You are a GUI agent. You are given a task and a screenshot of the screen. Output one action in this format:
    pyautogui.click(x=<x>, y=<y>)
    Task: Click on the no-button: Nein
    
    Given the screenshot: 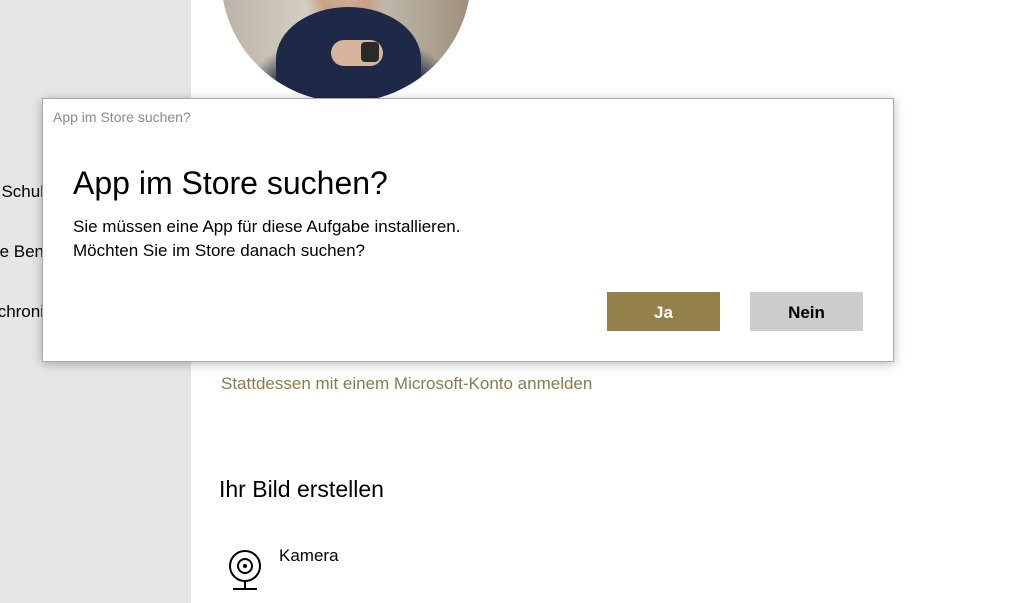 What is the action you would take?
    pyautogui.click(x=806, y=311)
    